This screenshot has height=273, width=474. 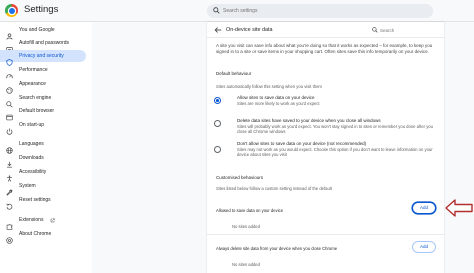 I want to click on globe-icon, so click(x=9, y=147).